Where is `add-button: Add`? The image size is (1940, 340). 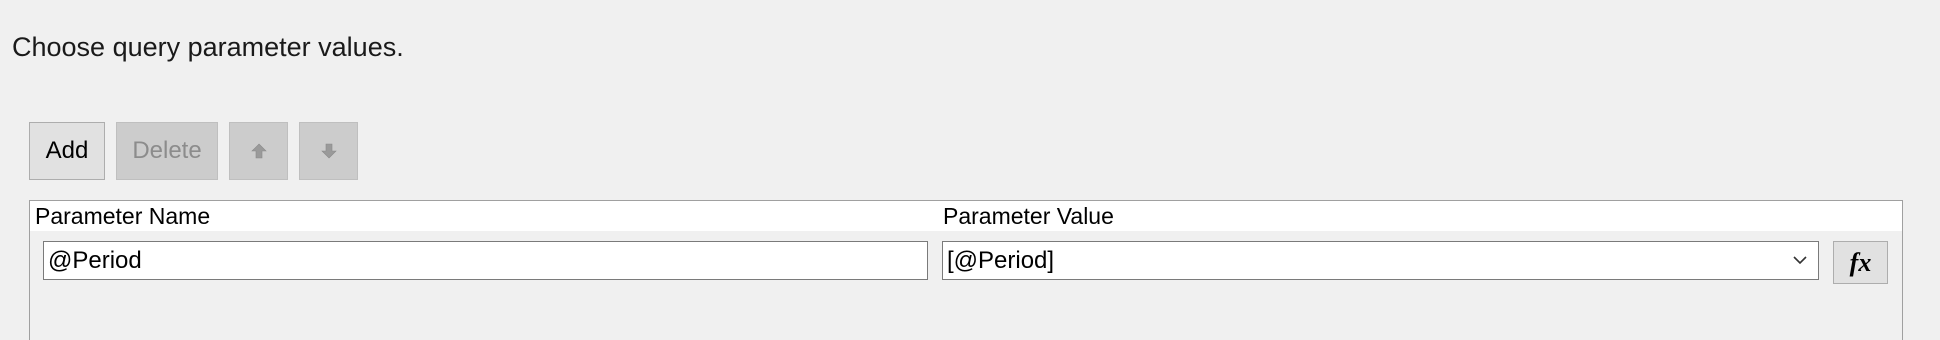 add-button: Add is located at coordinates (67, 151).